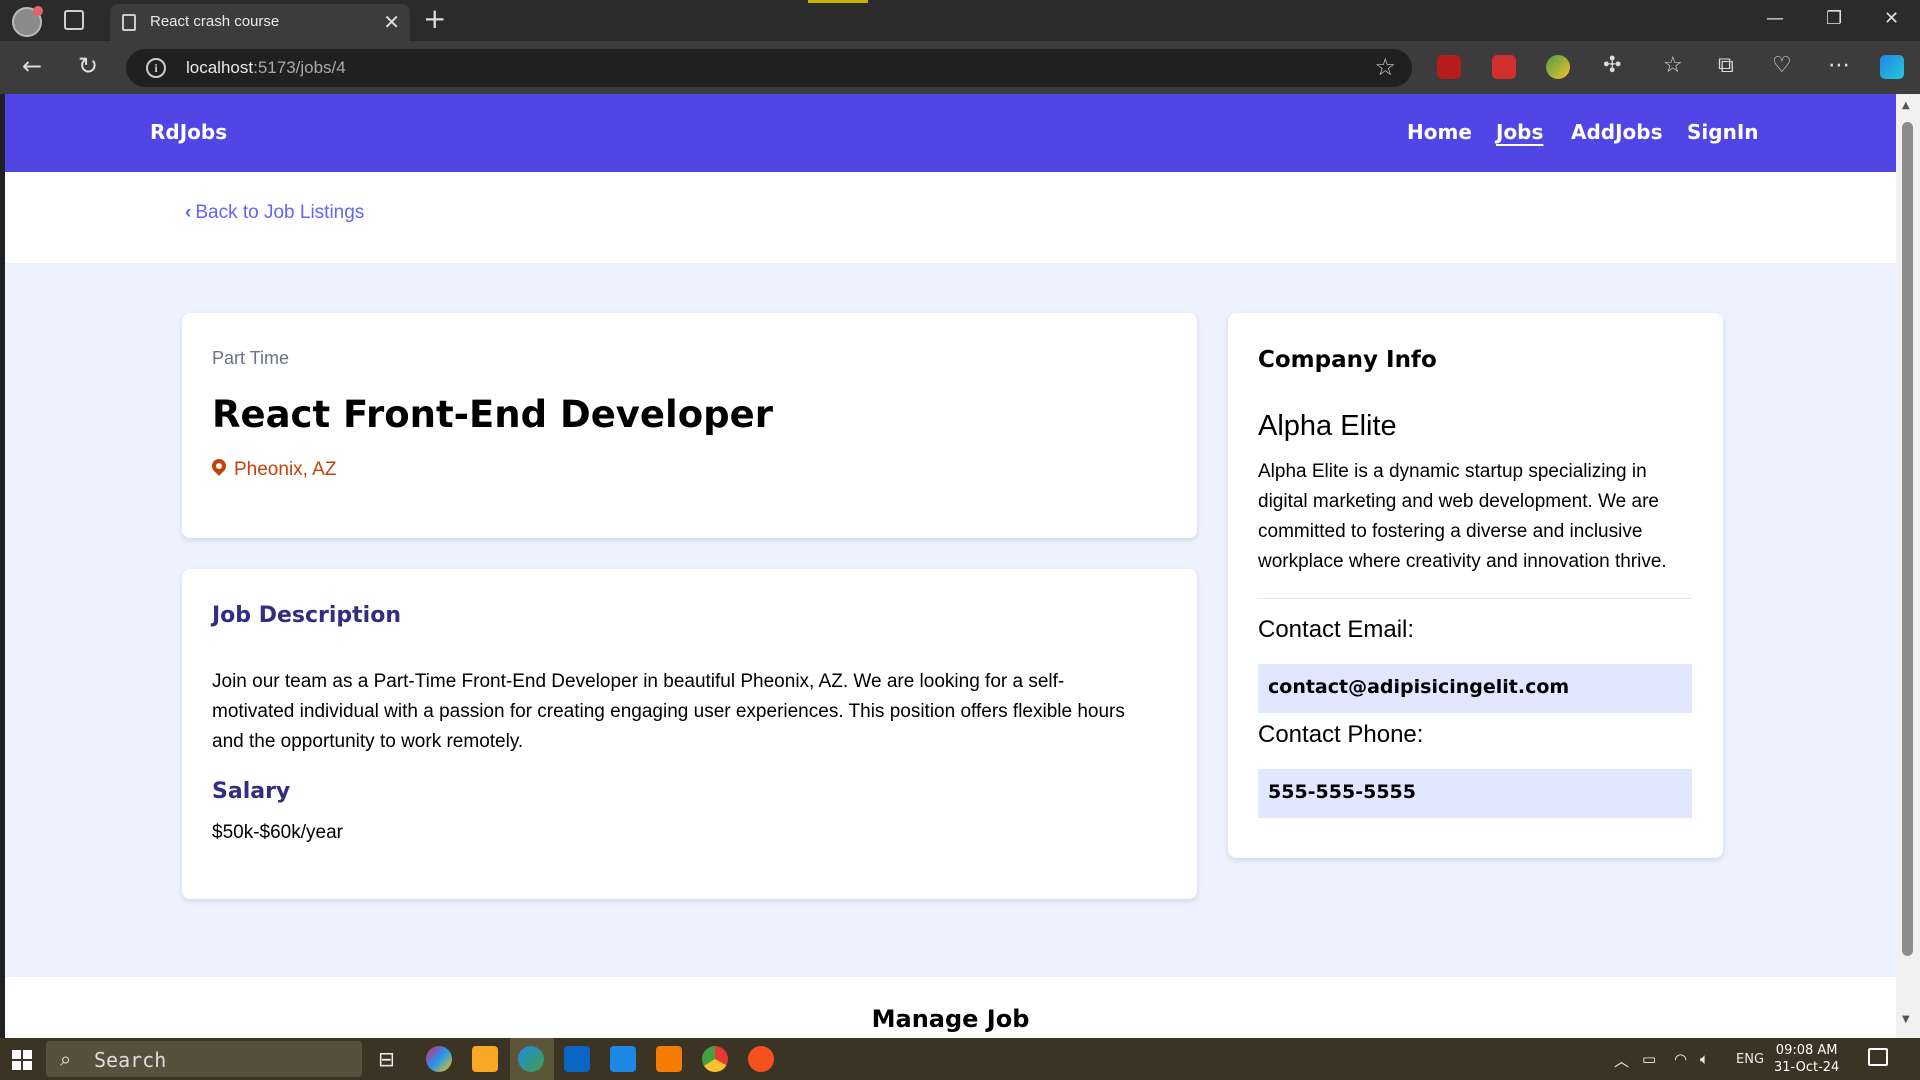 The width and height of the screenshot is (1920, 1080). Describe the element at coordinates (1649, 1059) in the screenshot. I see `battery-icon: ▭` at that location.